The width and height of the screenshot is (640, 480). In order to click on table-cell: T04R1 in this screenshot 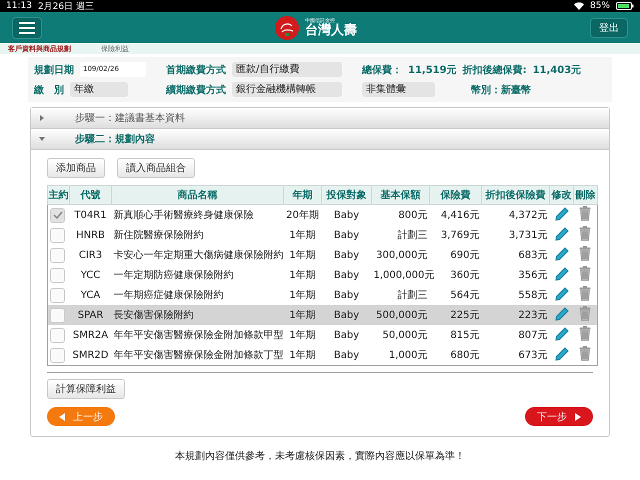, I will do `click(90, 215)`.